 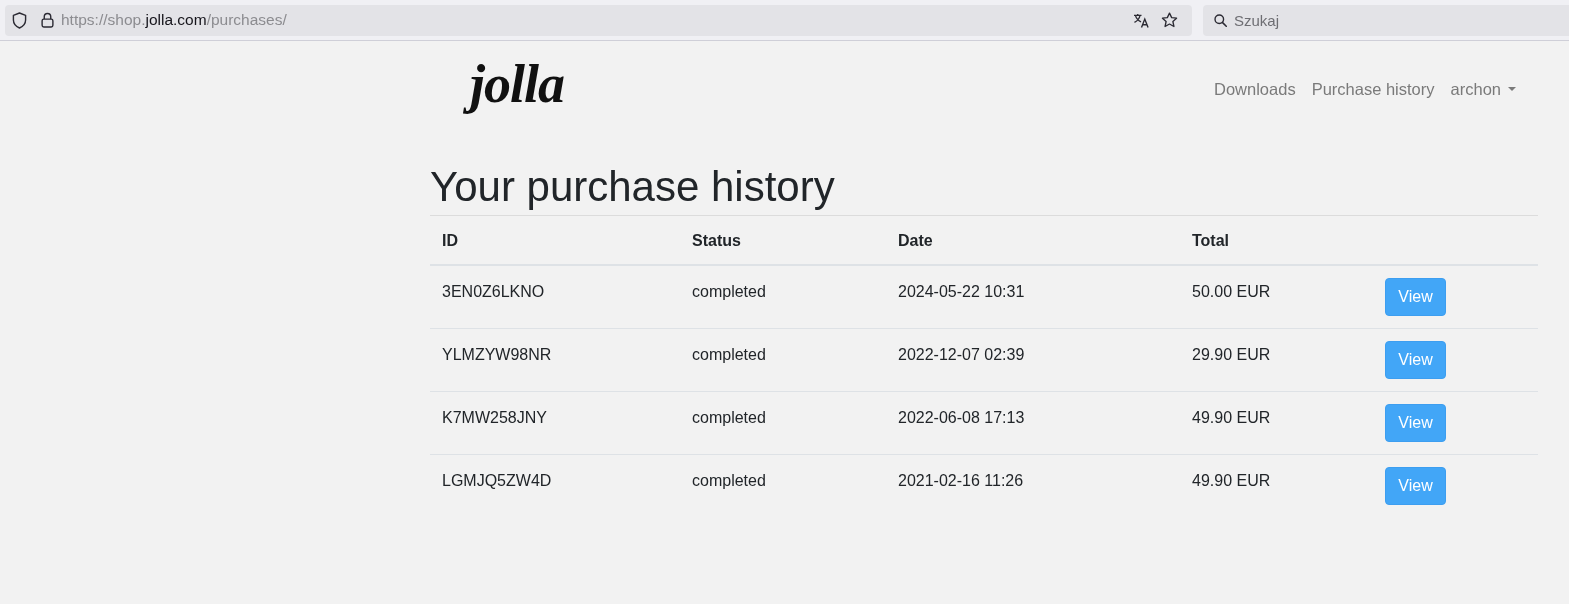 I want to click on table-cell: 2022-06-08 17:13, so click(x=961, y=417).